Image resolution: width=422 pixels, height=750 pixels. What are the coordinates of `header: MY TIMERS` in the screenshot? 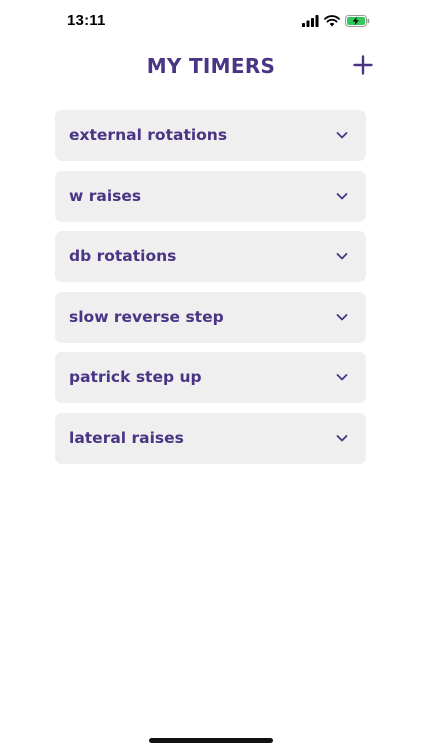 It's located at (211, 68).